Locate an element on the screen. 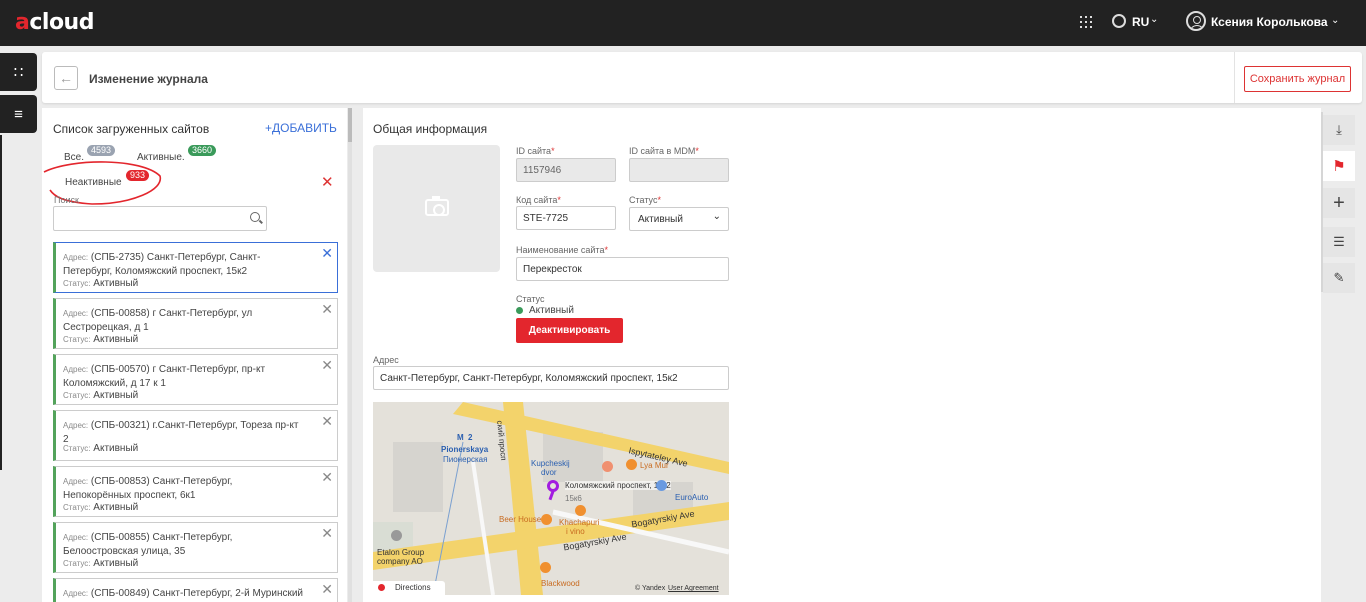  search-input is located at coordinates (160, 218).